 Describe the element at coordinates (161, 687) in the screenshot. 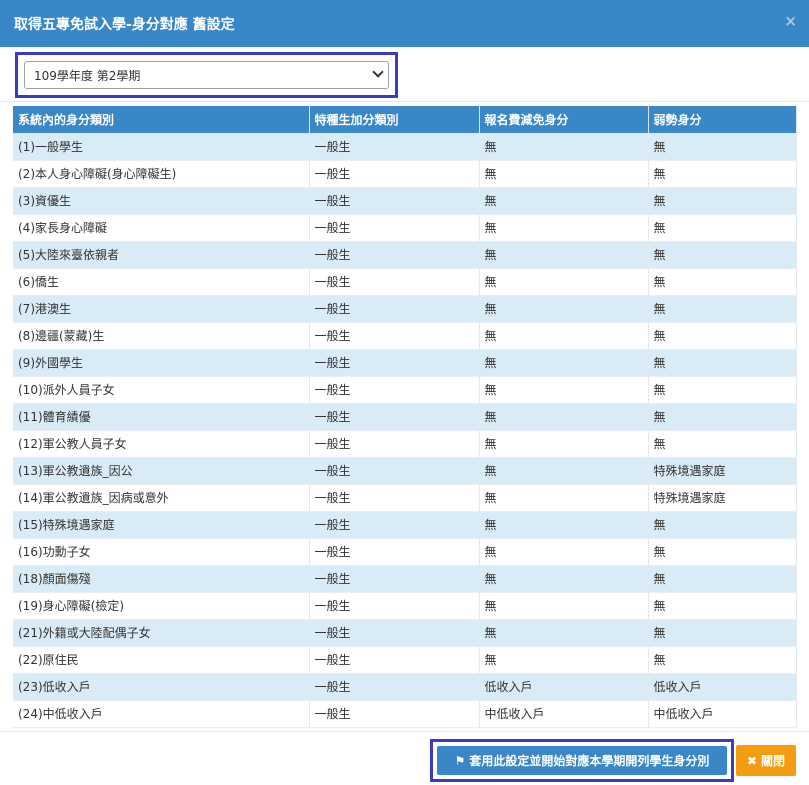

I see `table-cell: (23)低收入戶` at that location.